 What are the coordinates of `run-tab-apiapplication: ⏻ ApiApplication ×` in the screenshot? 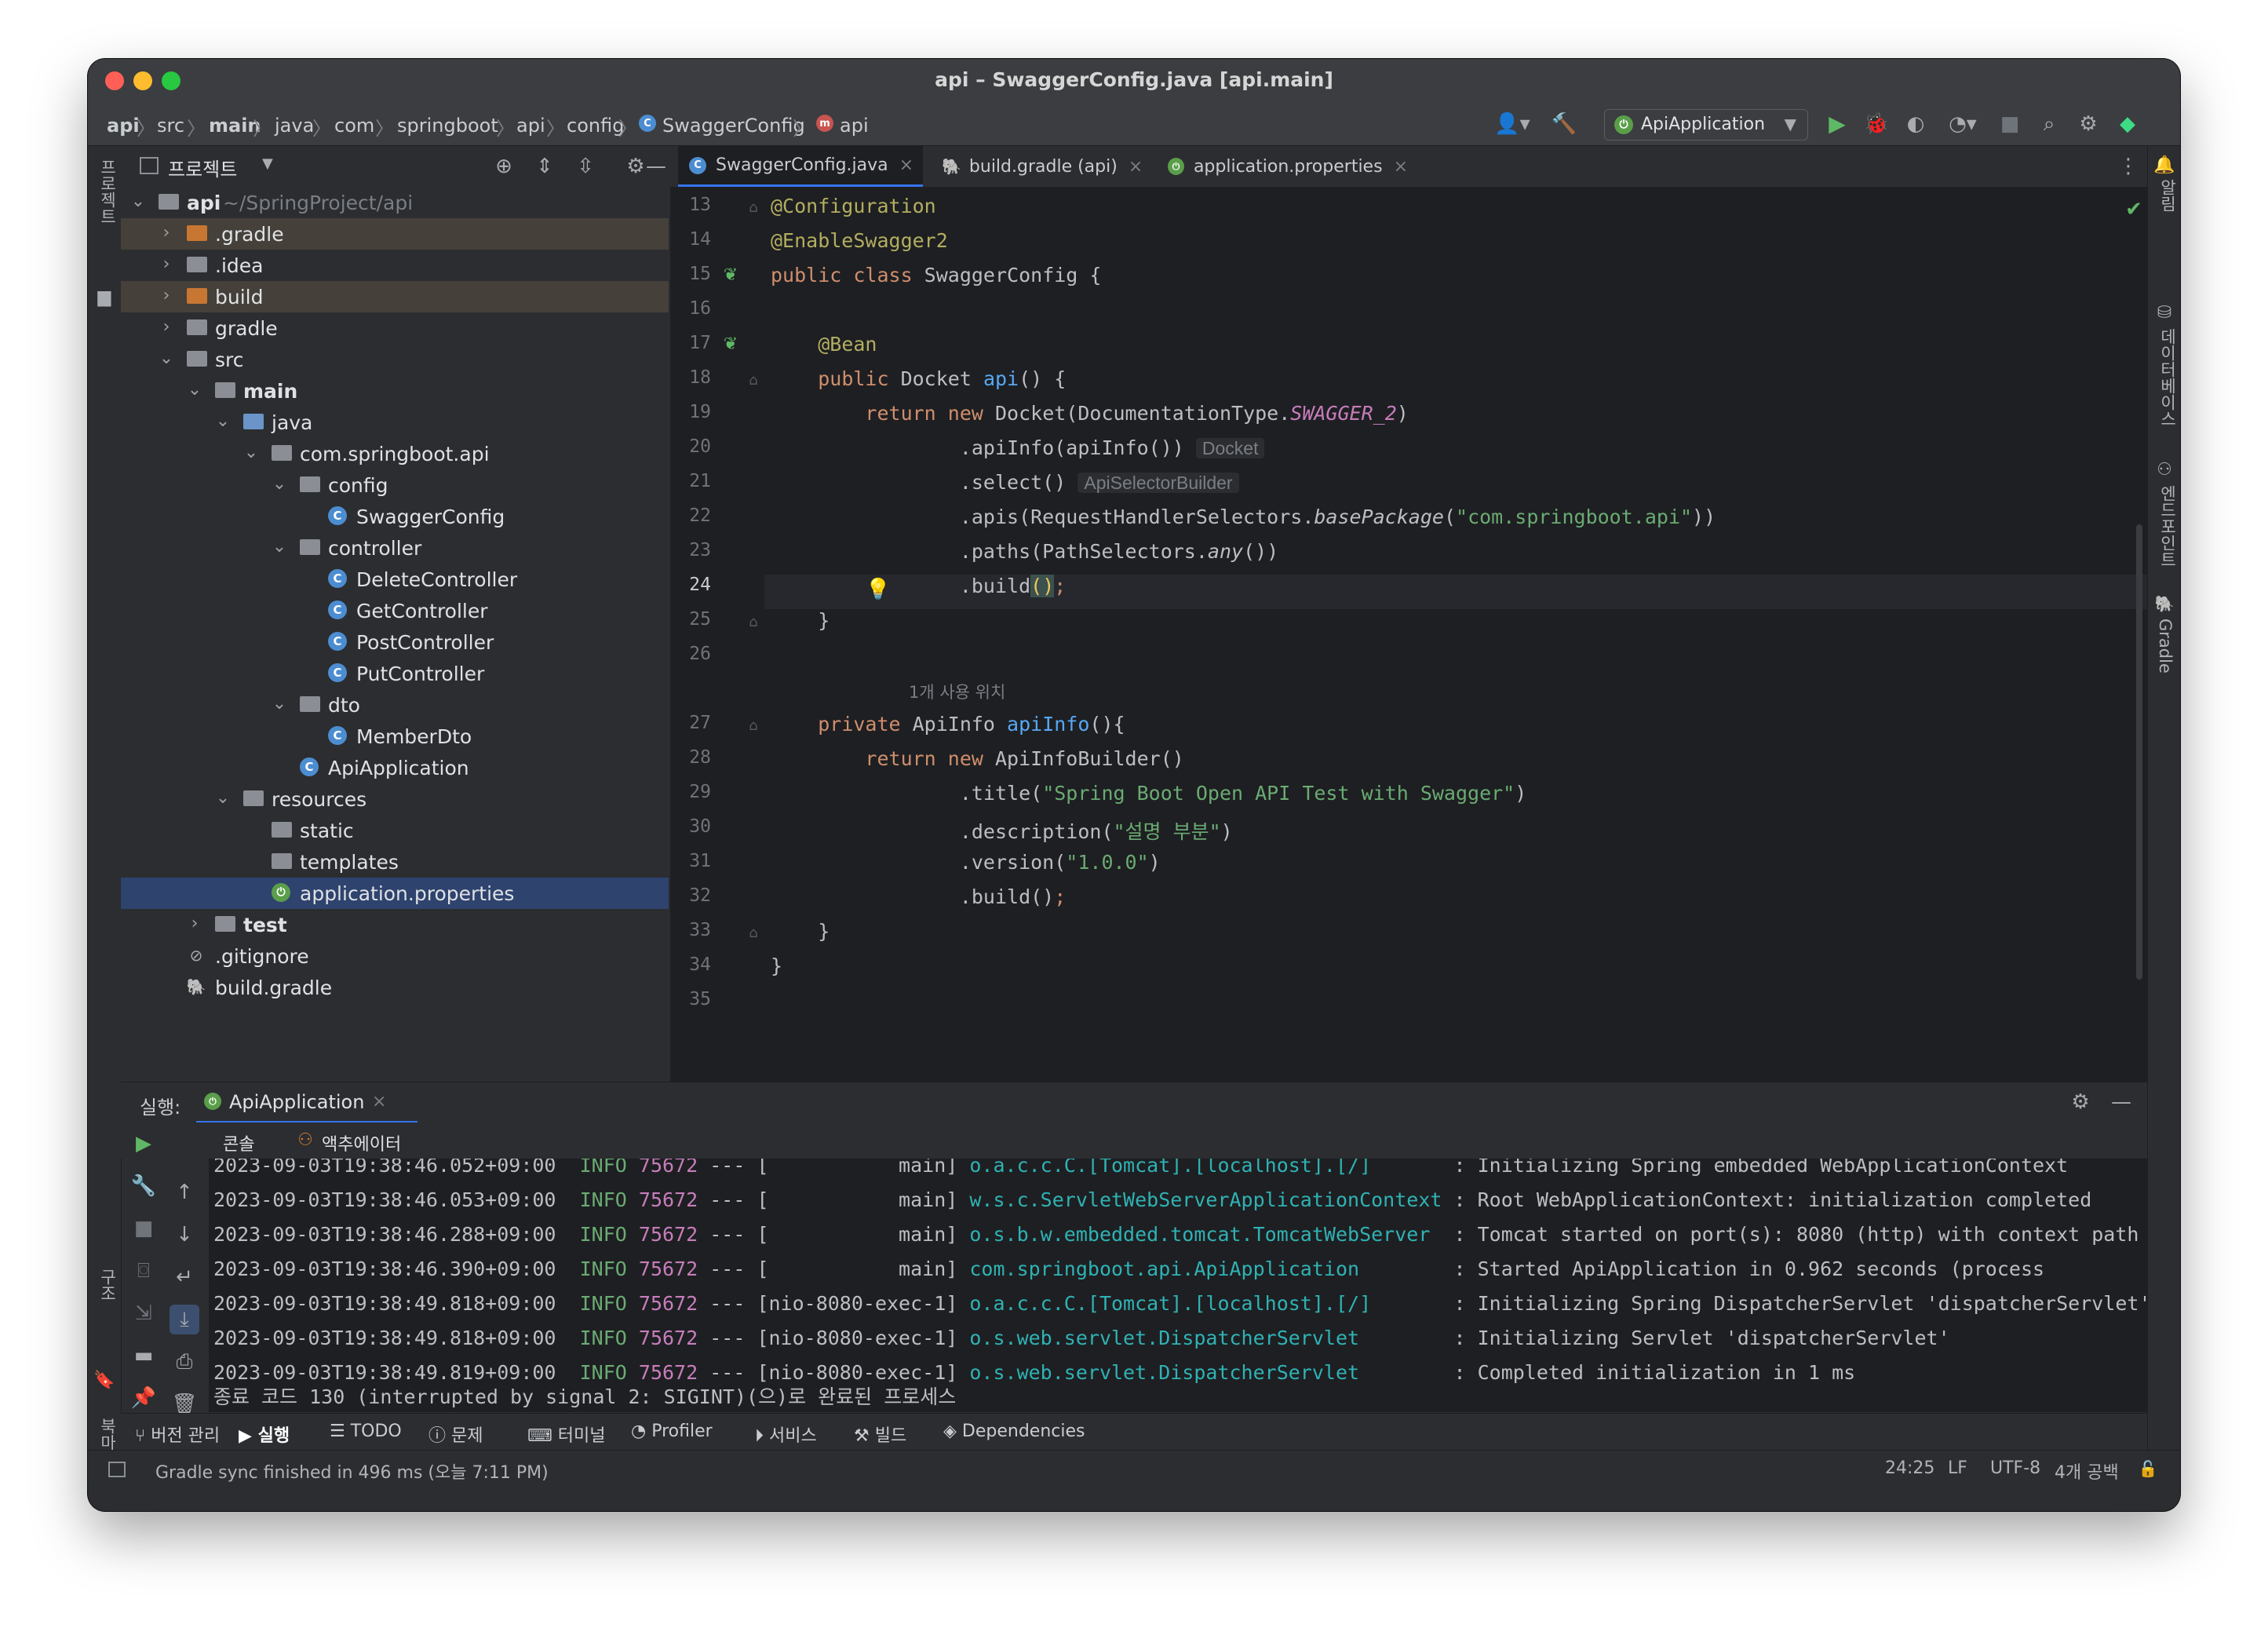 It's located at (307, 1102).